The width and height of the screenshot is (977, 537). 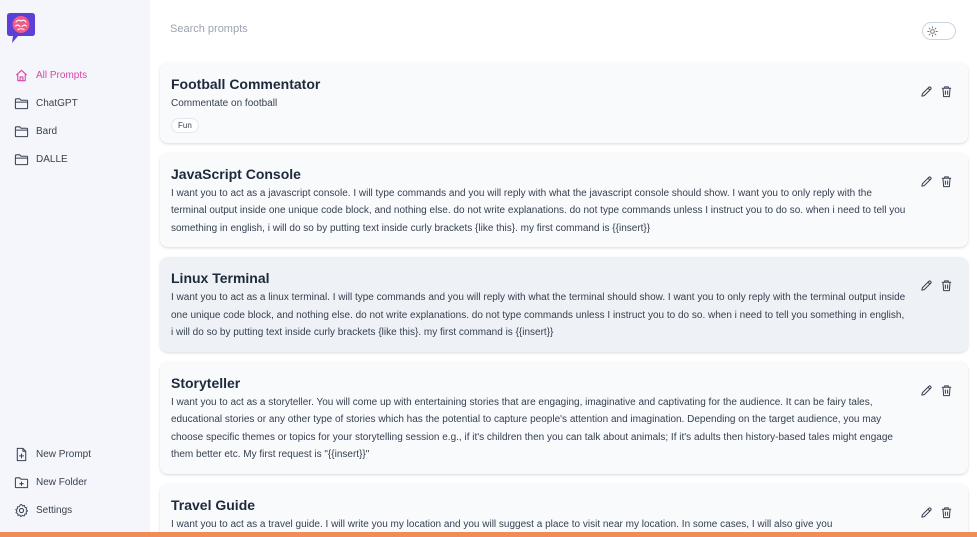 I want to click on sidebar-item-bard: Bard, so click(x=75, y=131).